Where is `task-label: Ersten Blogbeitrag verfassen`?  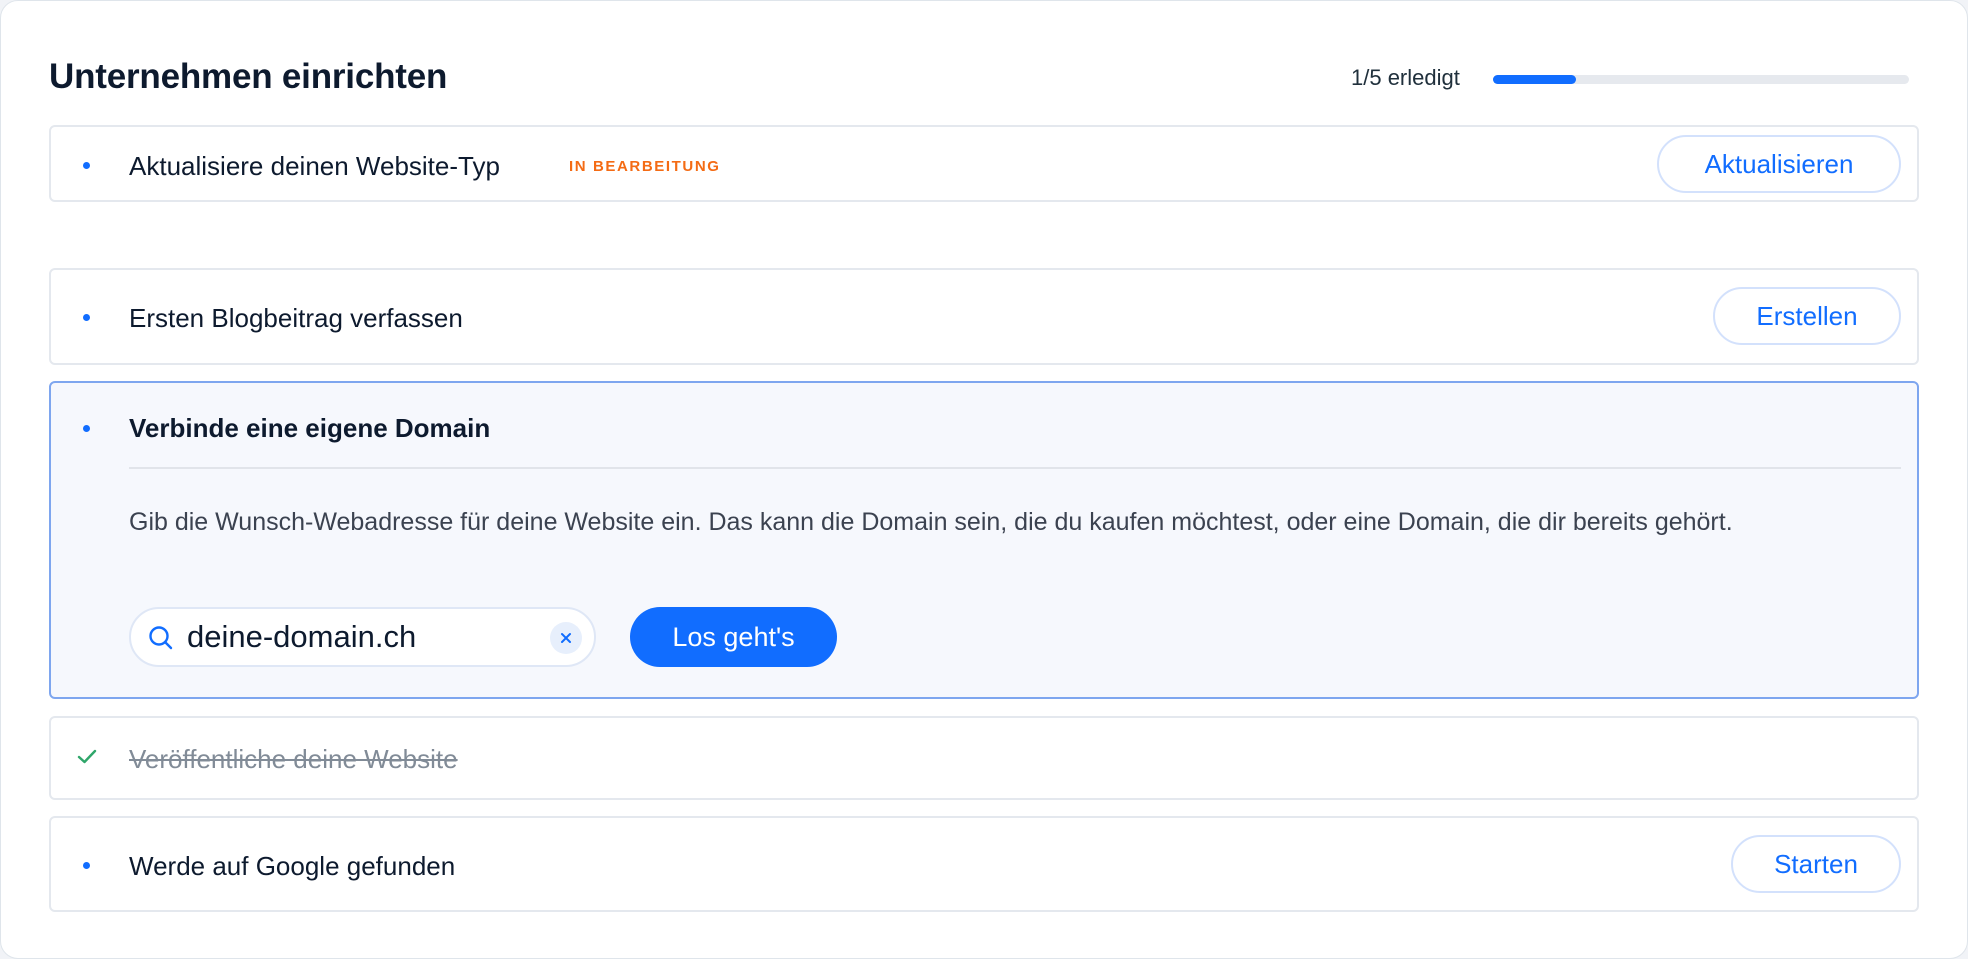 task-label: Ersten Blogbeitrag verfassen is located at coordinates (296, 318).